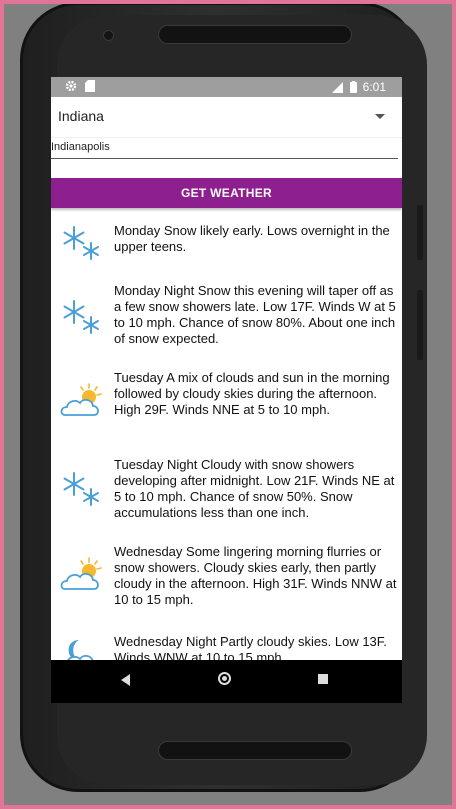 The height and width of the screenshot is (809, 456). I want to click on signal-icon, so click(337, 87).